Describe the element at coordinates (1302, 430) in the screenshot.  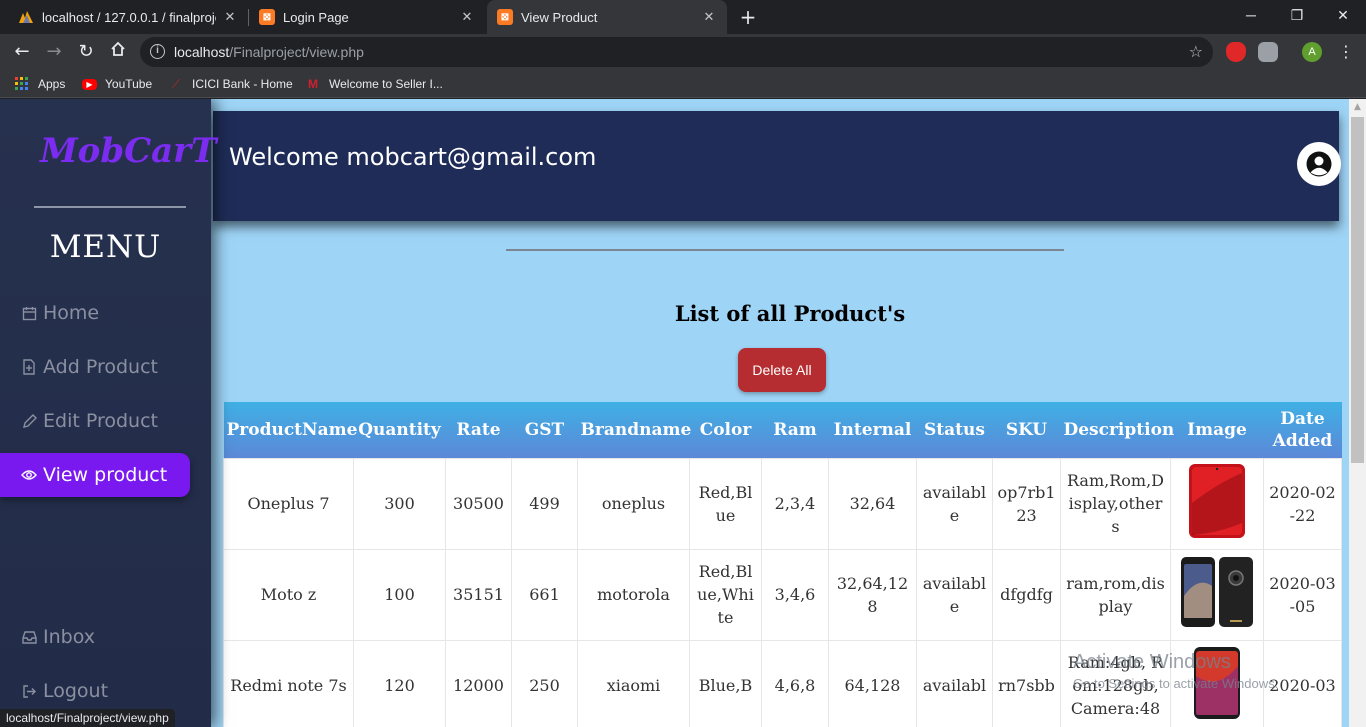
I see `column-header: Date Added` at that location.